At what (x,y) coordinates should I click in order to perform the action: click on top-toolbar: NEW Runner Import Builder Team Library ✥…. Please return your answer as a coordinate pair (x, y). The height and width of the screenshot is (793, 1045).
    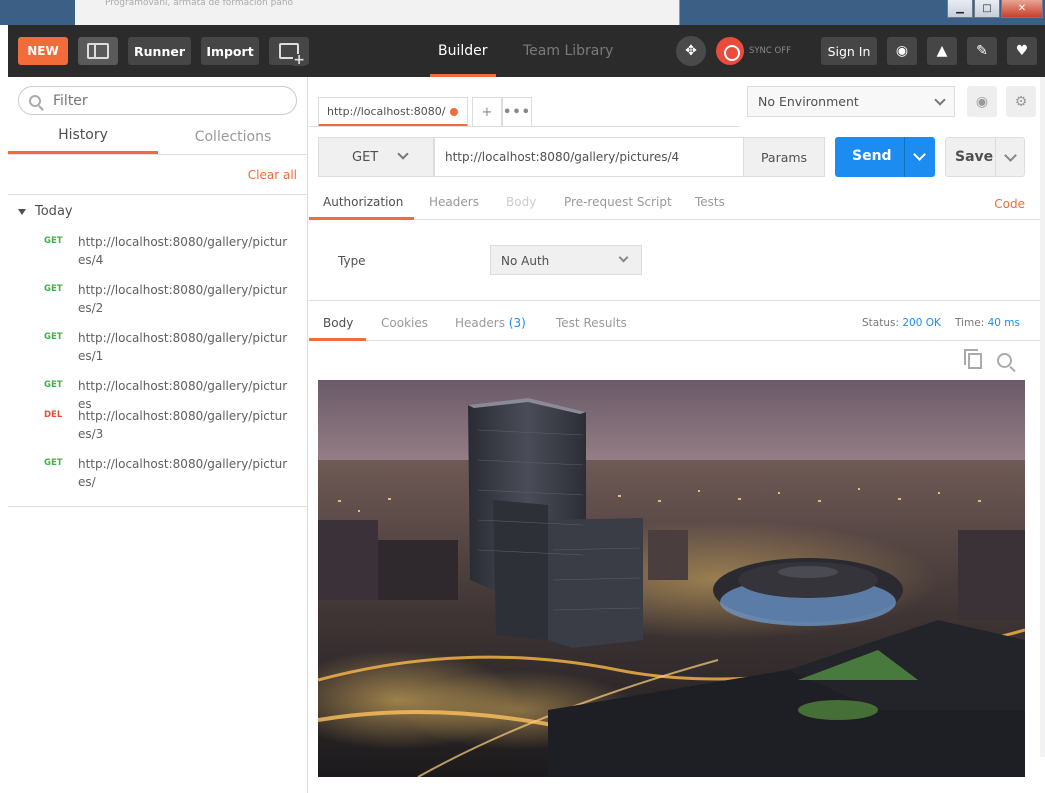
    Looking at the image, I should click on (526, 51).